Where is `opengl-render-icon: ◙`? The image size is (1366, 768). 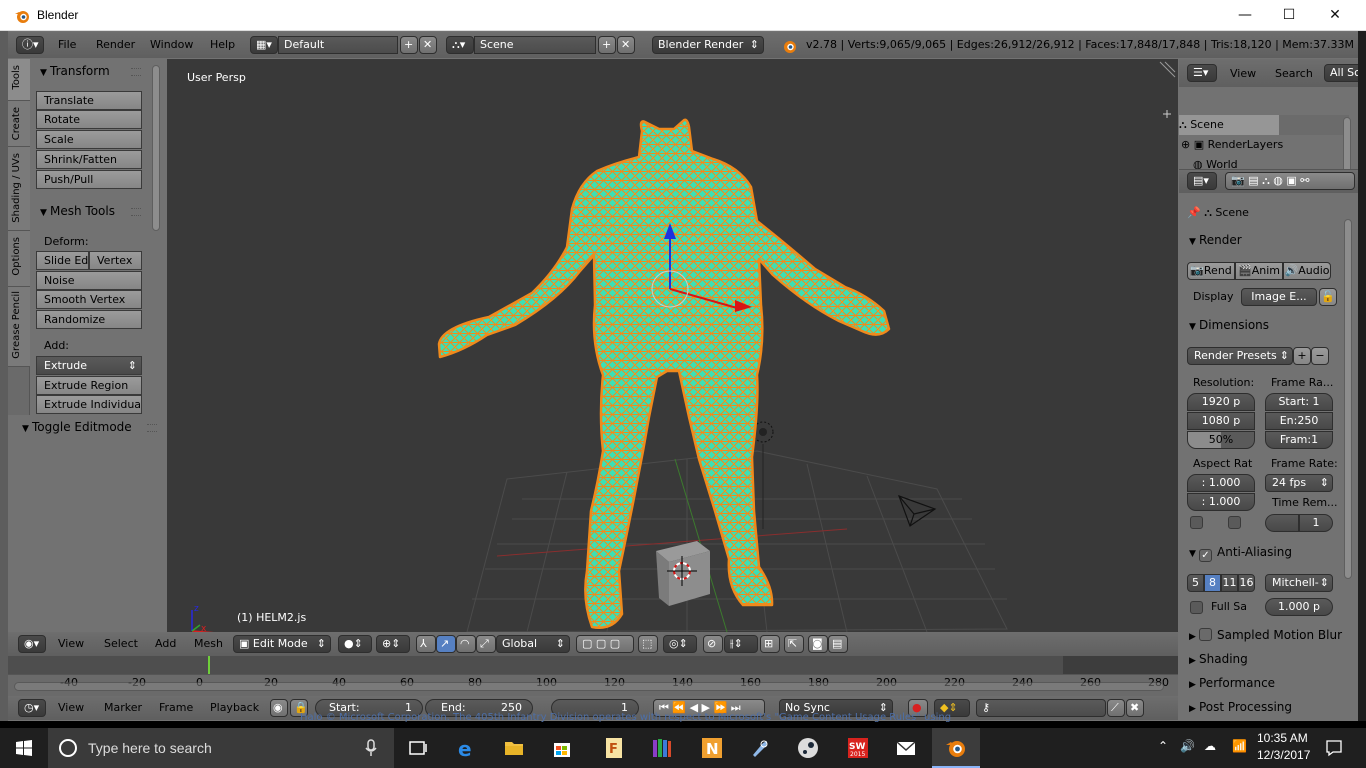 opengl-render-icon: ◙ is located at coordinates (818, 644).